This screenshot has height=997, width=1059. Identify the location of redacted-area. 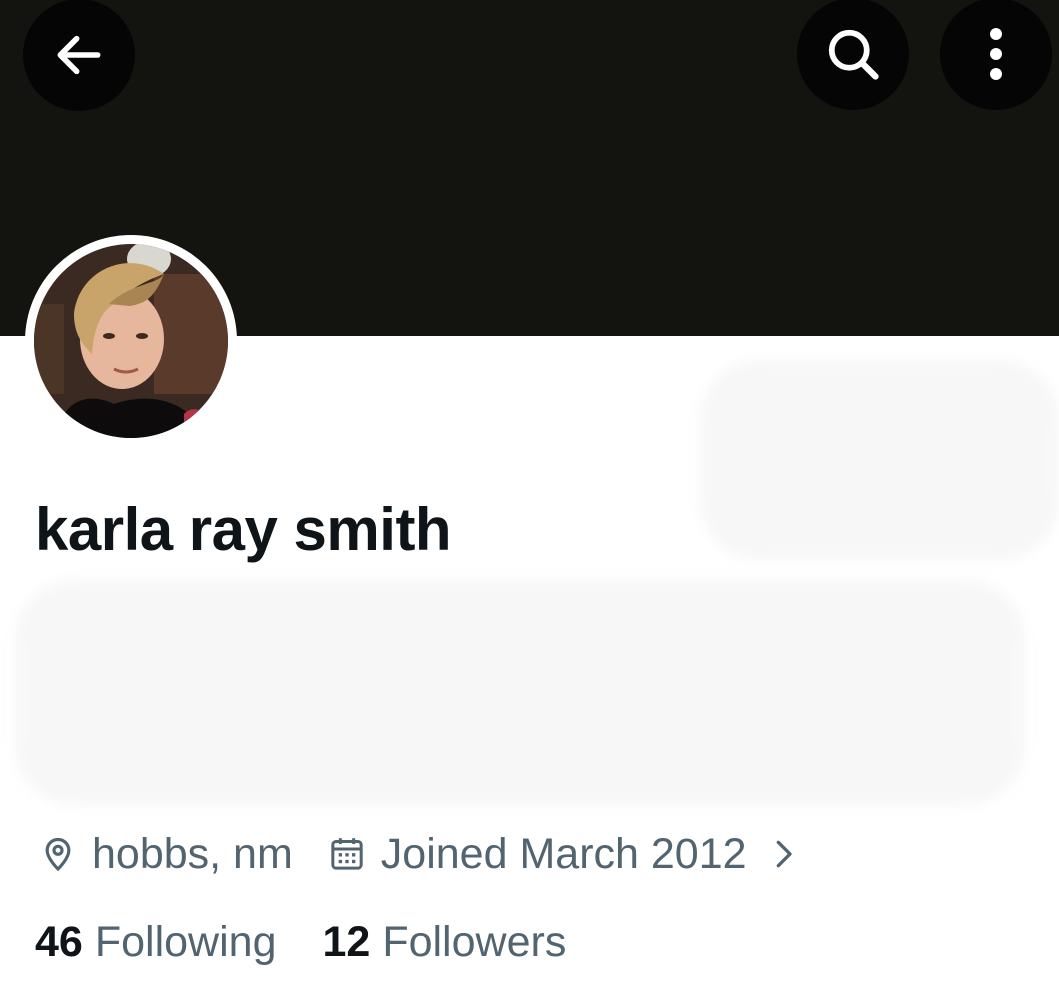
(879, 460).